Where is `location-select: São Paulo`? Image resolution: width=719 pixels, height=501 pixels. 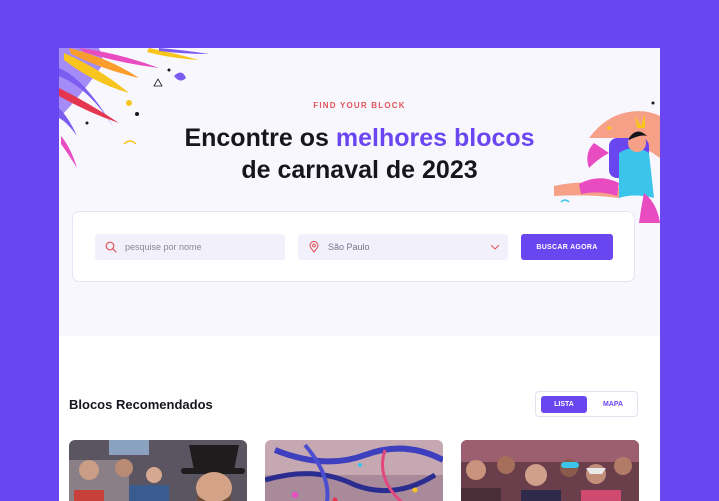 location-select: São Paulo is located at coordinates (403, 247).